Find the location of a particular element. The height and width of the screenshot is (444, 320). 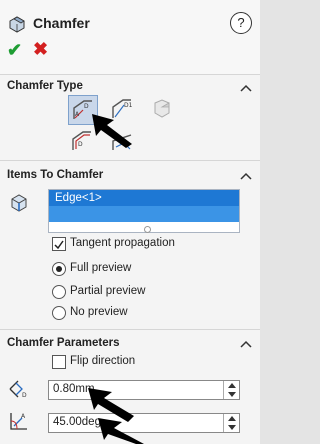

list-item: Edge<1> is located at coordinates (144, 198).